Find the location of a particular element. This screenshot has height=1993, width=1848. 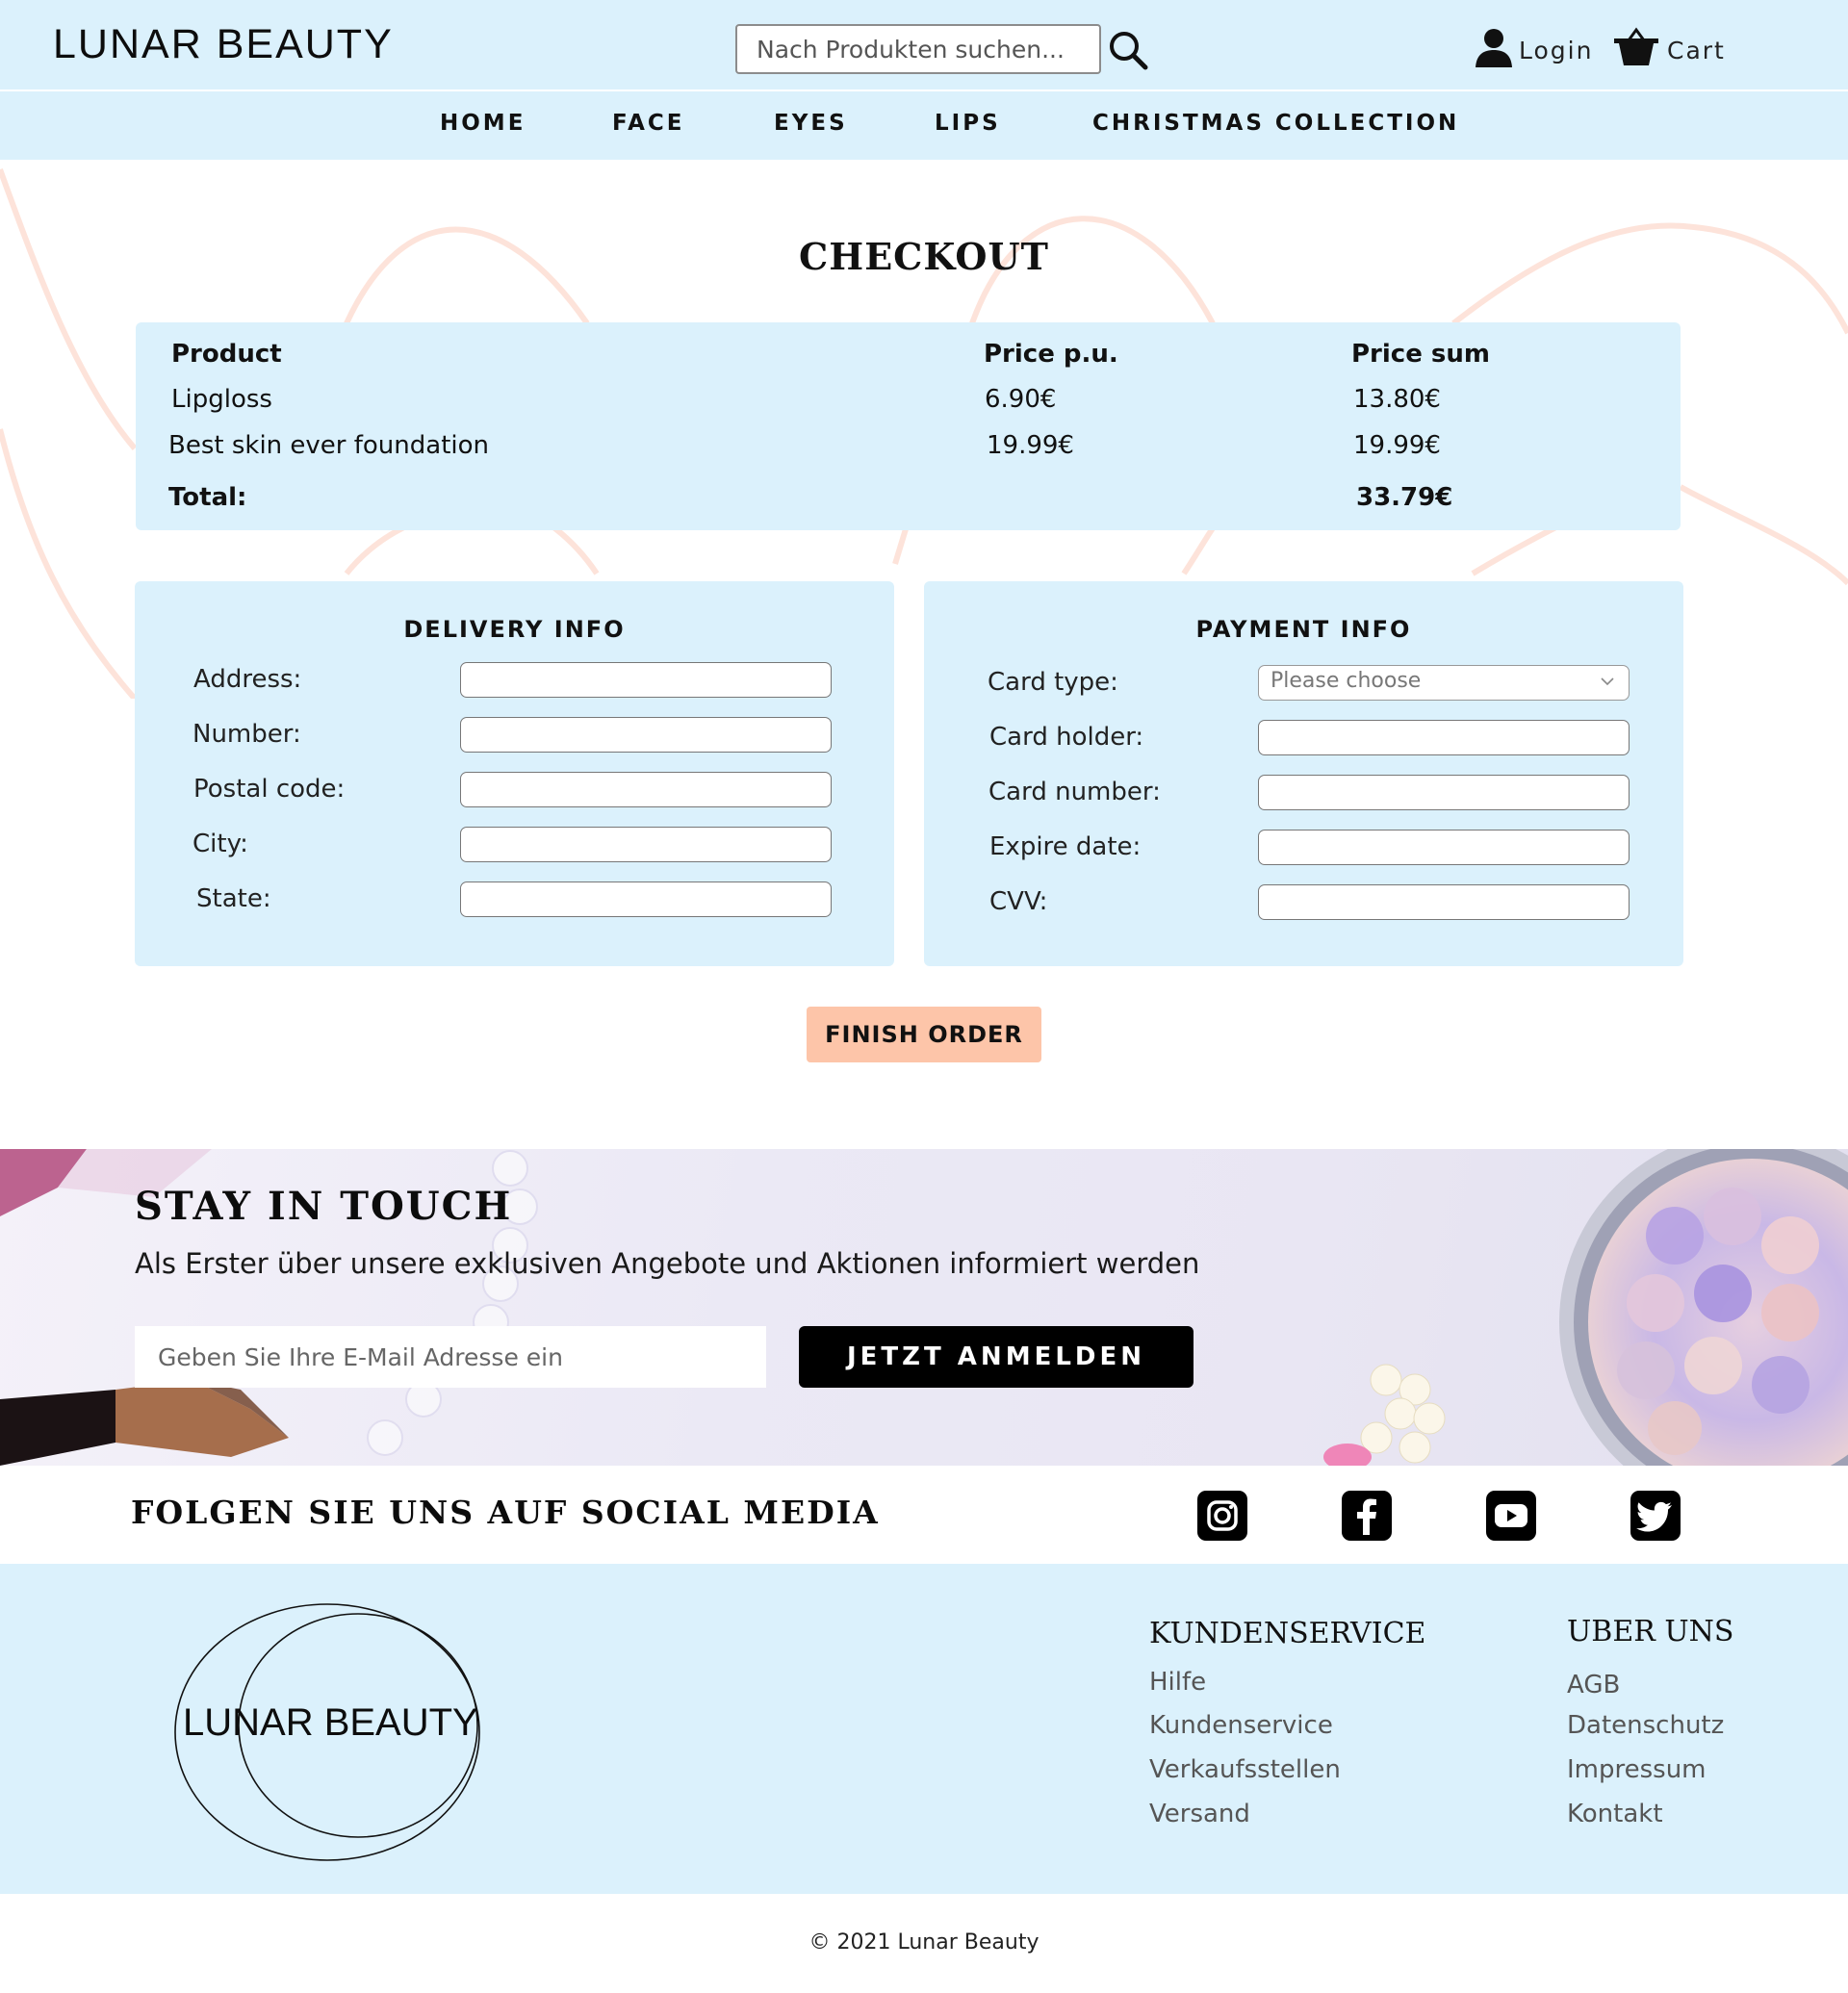

twitter-icon is located at coordinates (1655, 1516).